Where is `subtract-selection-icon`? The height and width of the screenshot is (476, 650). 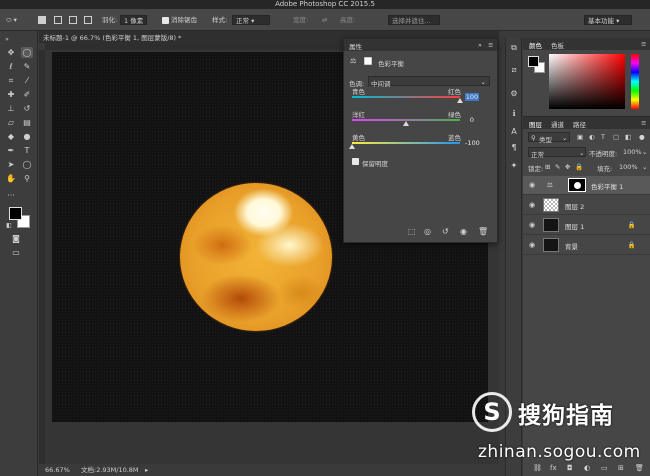 subtract-selection-icon is located at coordinates (73, 20).